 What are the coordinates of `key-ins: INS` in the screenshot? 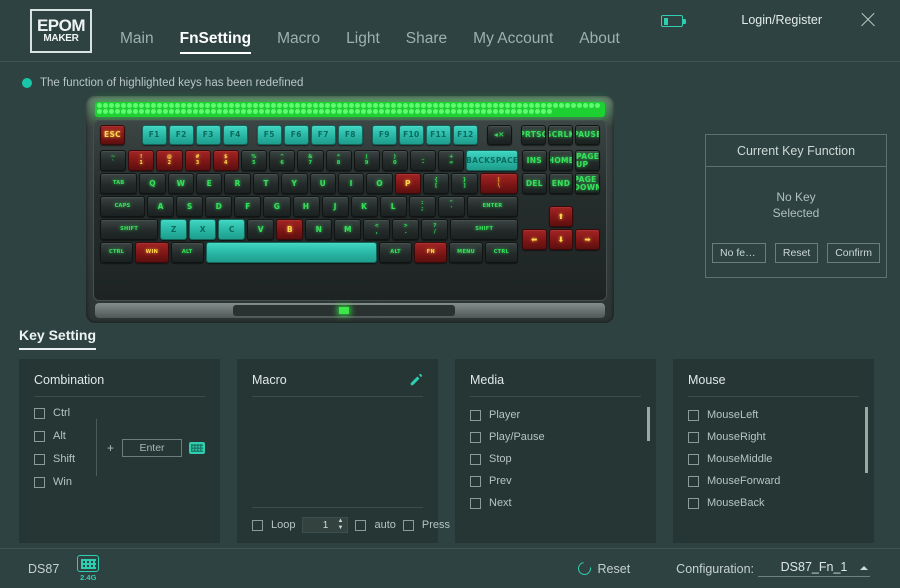 It's located at (534, 160).